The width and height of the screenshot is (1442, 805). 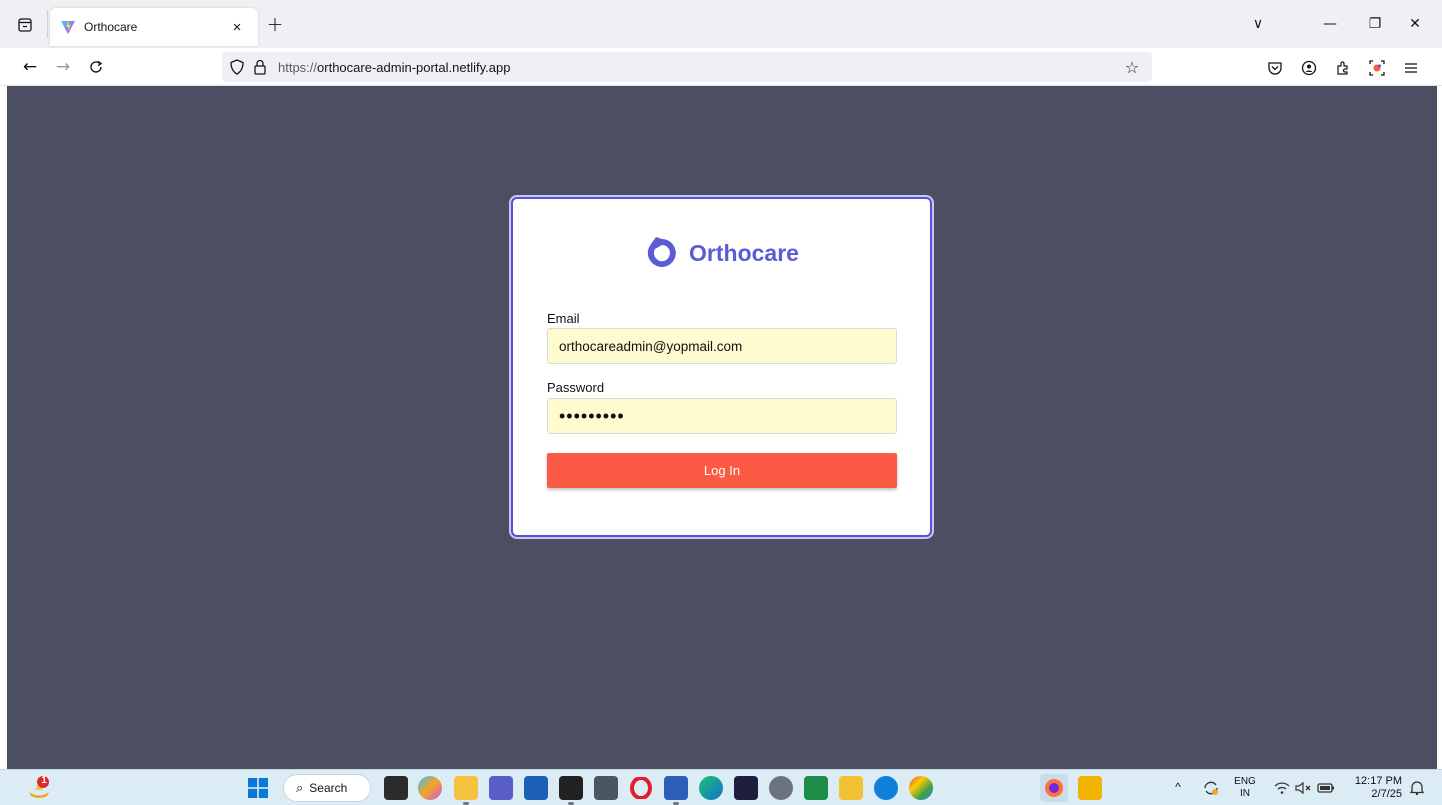 I want to click on login-button: Log In, so click(x=722, y=470).